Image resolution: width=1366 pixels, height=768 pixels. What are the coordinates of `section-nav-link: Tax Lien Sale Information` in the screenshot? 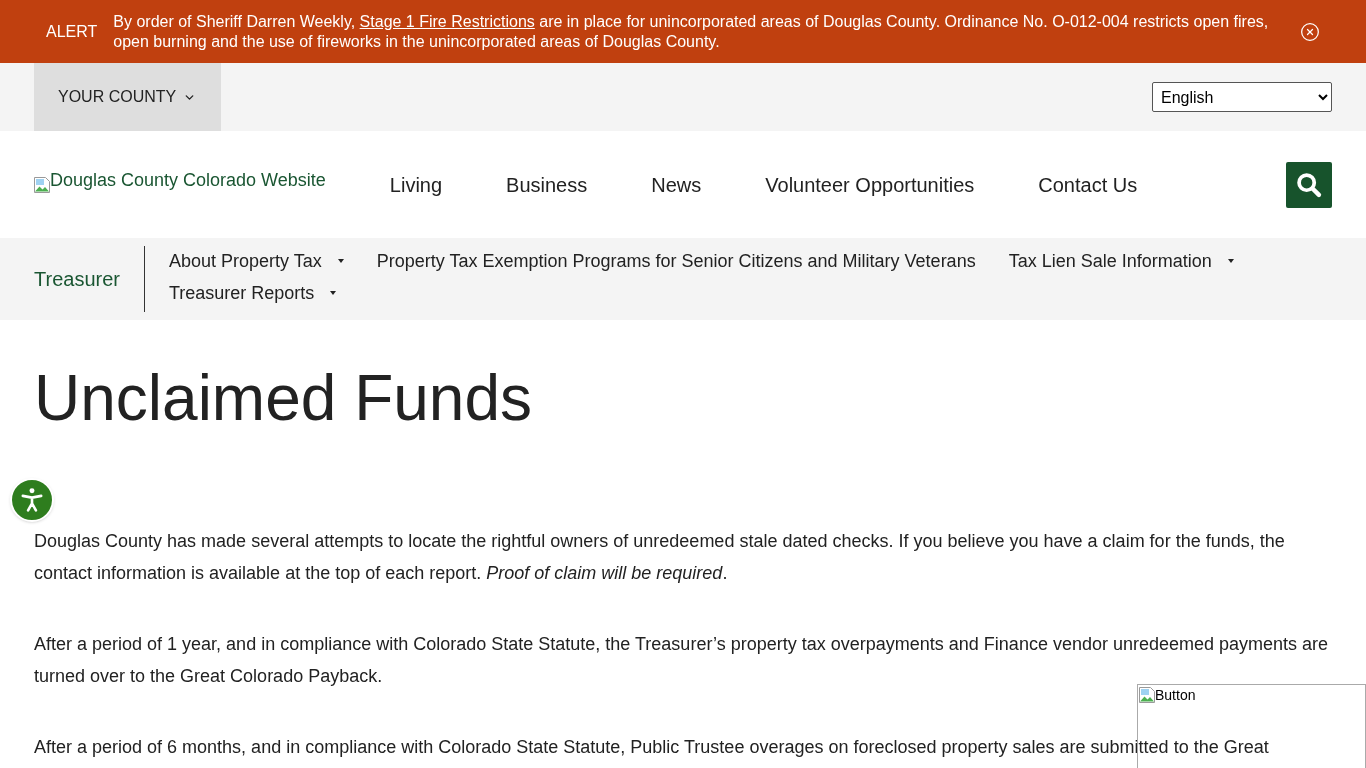 It's located at (1121, 261).